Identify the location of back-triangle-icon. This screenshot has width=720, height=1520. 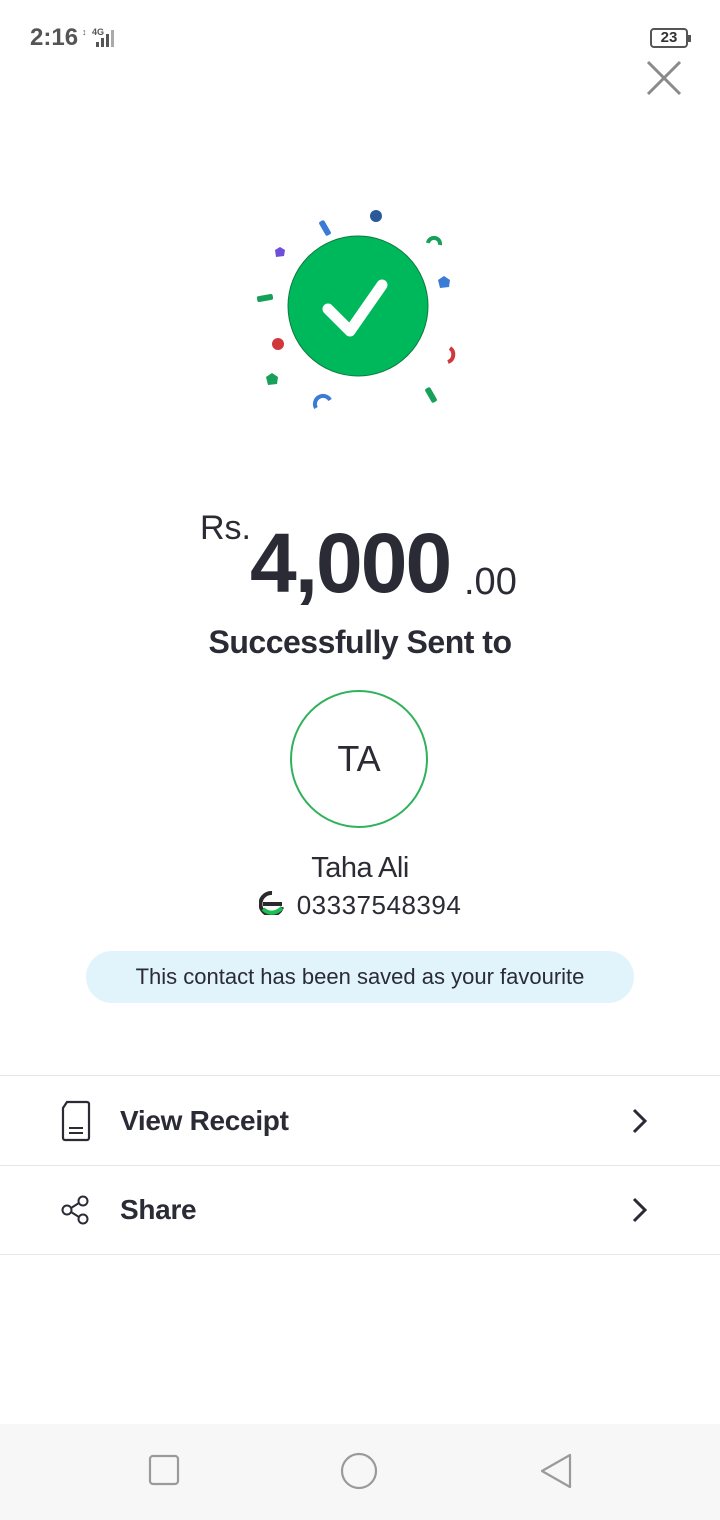
(556, 1471).